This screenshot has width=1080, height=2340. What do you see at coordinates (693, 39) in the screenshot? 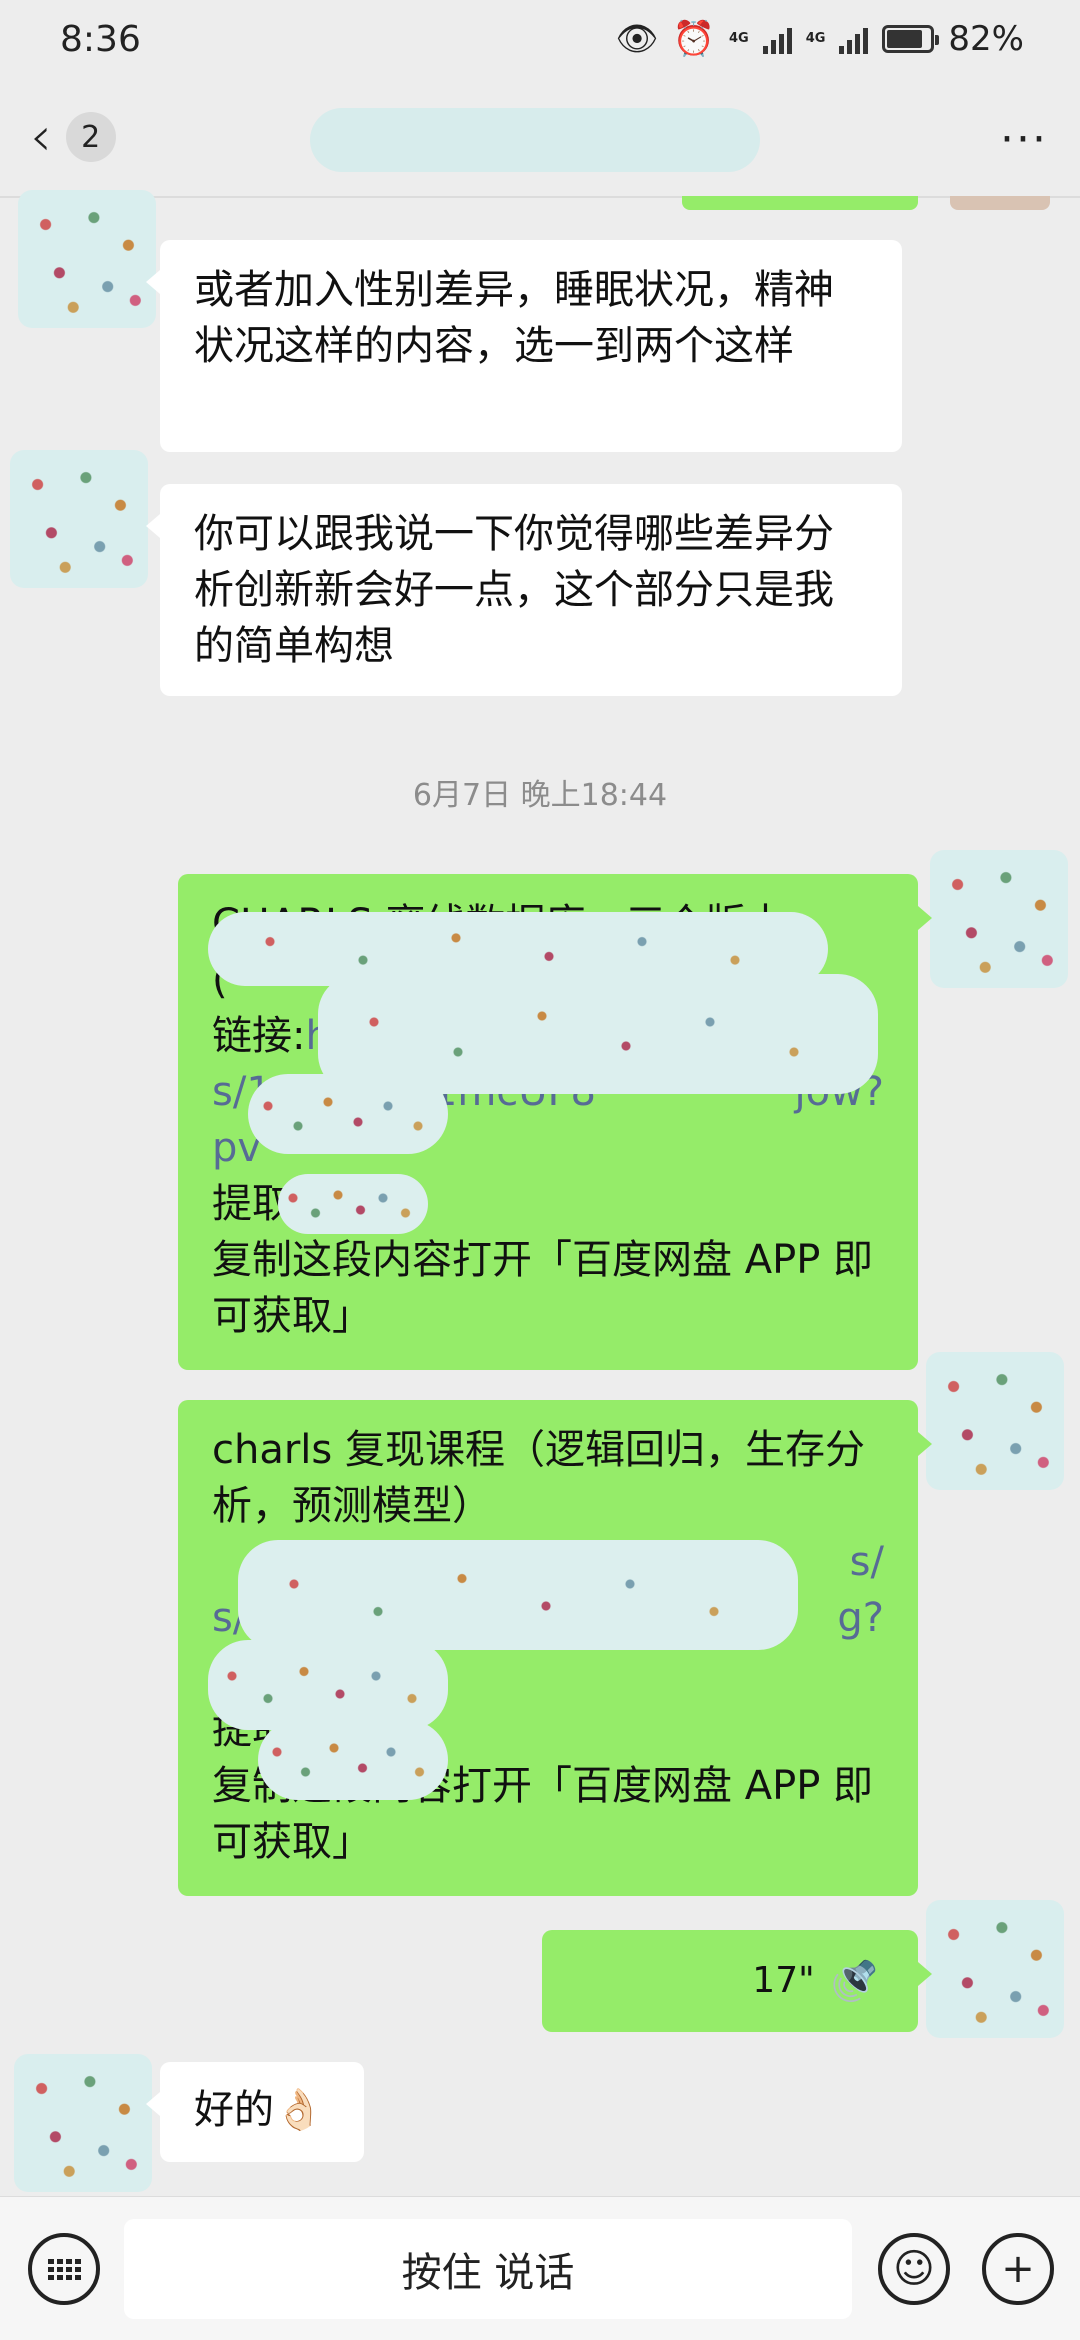
I see `alarm-icon: ⏰` at bounding box center [693, 39].